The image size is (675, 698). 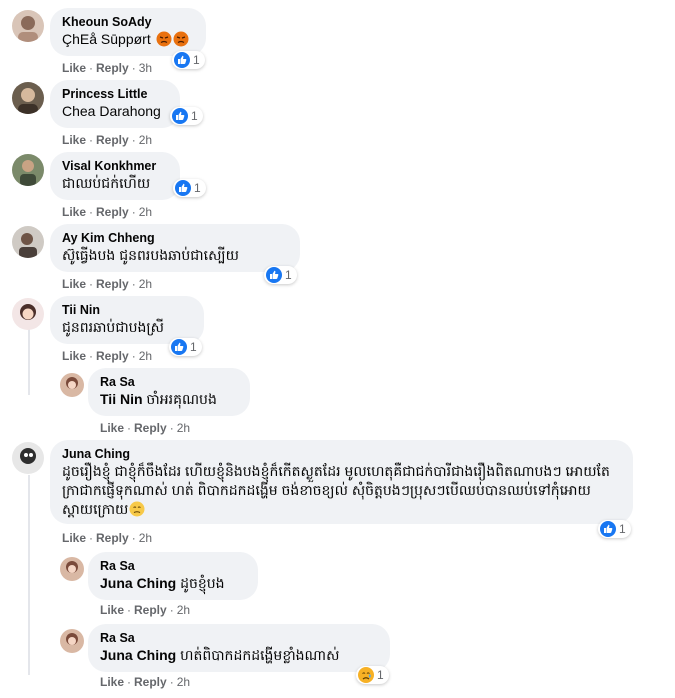 I want to click on comment-text-body: ហត់ពិបាកដកដង្ហើមខ្លាំងណាស់, so click(x=260, y=655).